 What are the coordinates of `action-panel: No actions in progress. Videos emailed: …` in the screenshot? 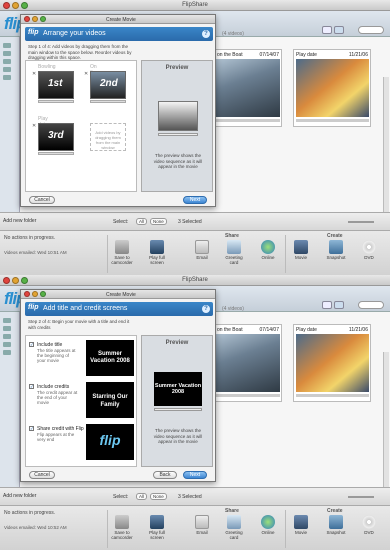 It's located at (195, 527).